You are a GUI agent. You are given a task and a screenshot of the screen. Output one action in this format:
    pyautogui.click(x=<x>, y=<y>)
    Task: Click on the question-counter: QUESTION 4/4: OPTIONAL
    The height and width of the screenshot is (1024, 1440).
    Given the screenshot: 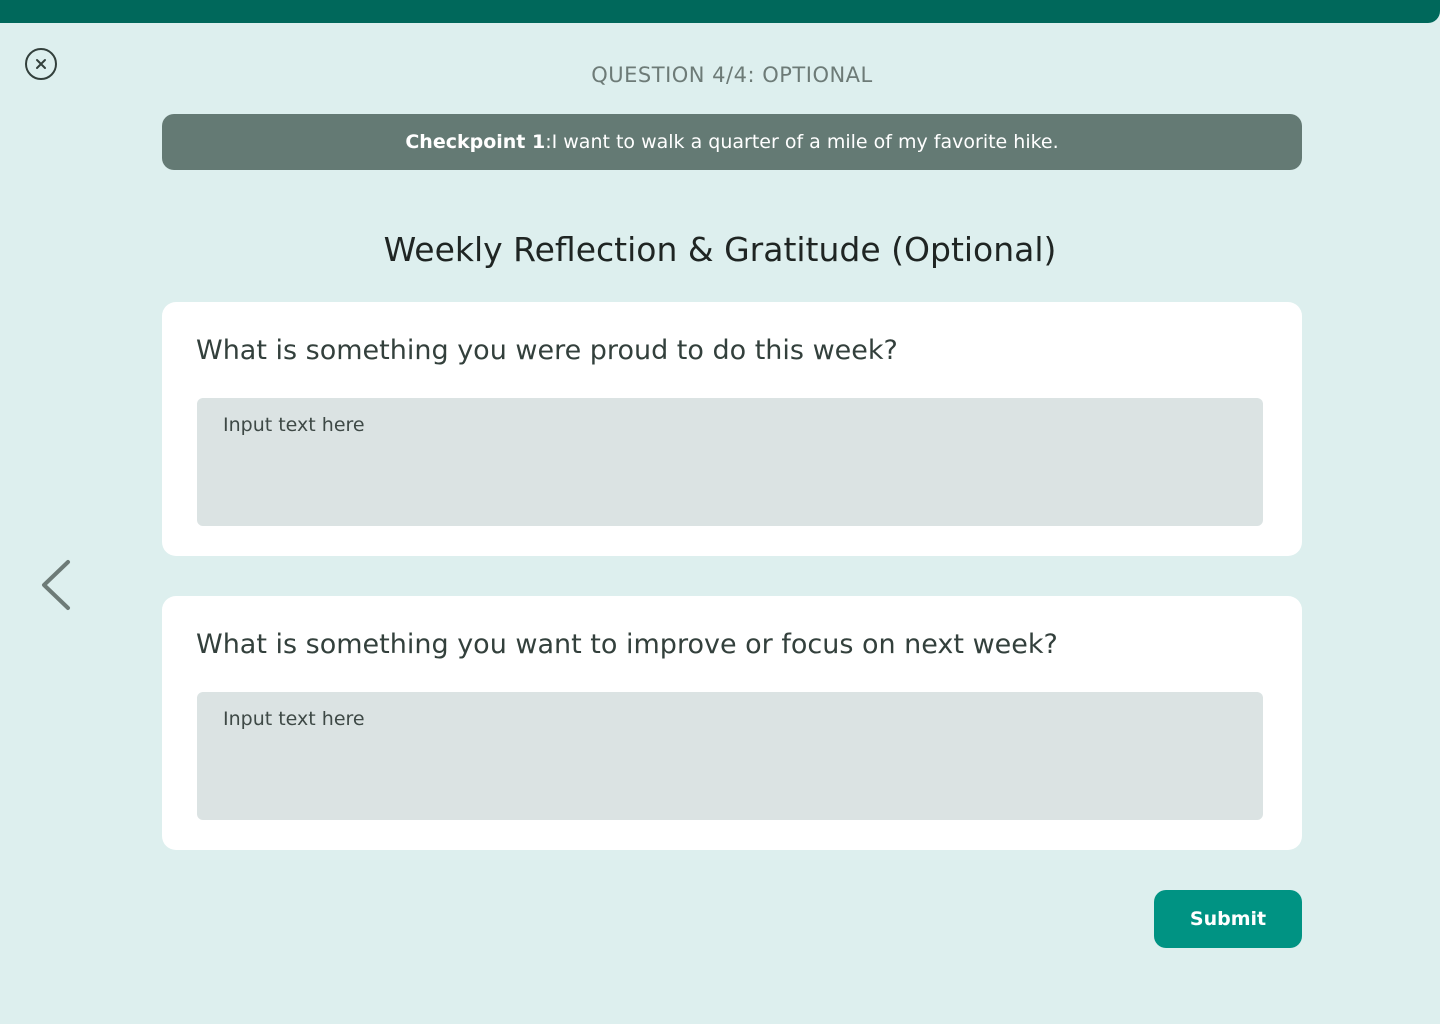 What is the action you would take?
    pyautogui.click(x=732, y=75)
    